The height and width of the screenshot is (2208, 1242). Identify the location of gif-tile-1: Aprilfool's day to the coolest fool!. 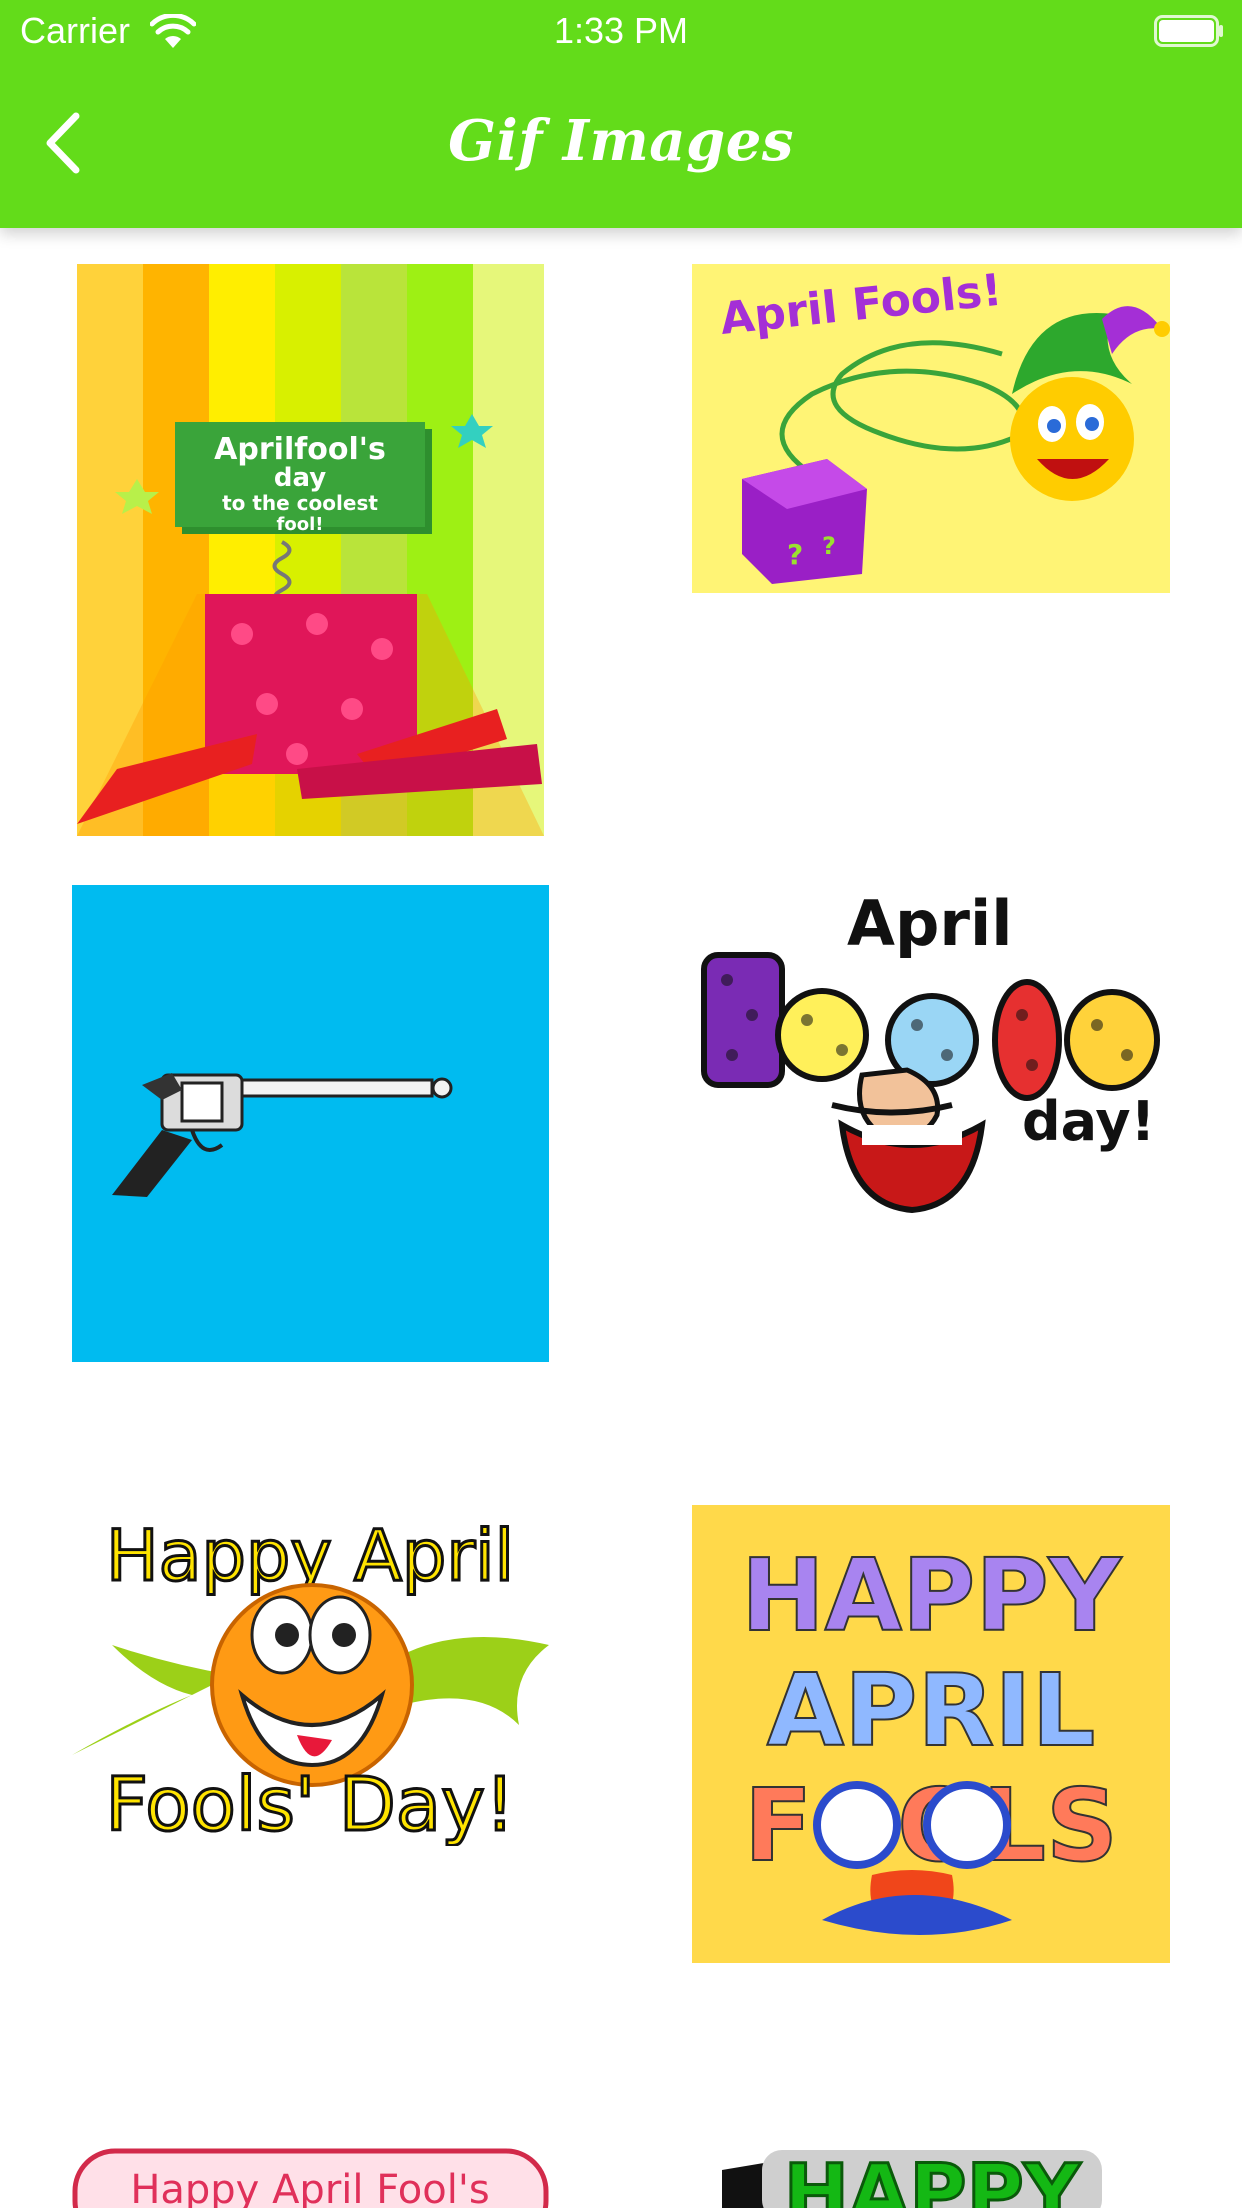
(310, 550).